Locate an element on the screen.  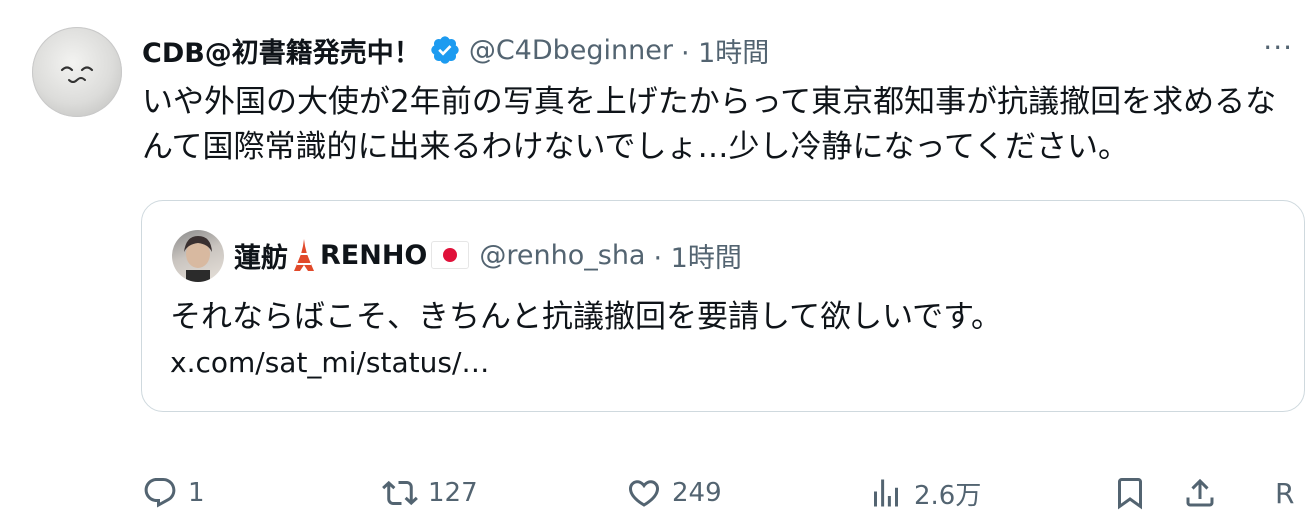
share-button is located at coordinates (1200, 493).